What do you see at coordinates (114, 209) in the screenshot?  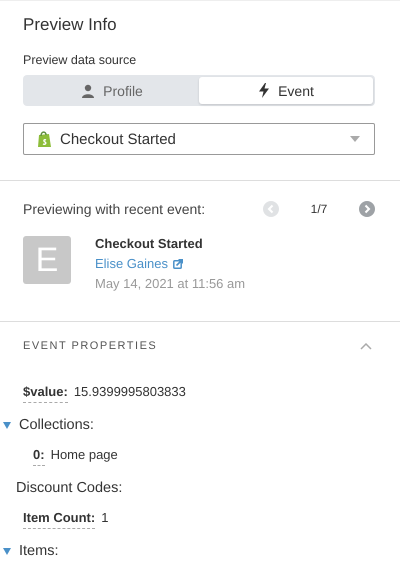 I see `recent-event-label: Previewing with recent event:` at bounding box center [114, 209].